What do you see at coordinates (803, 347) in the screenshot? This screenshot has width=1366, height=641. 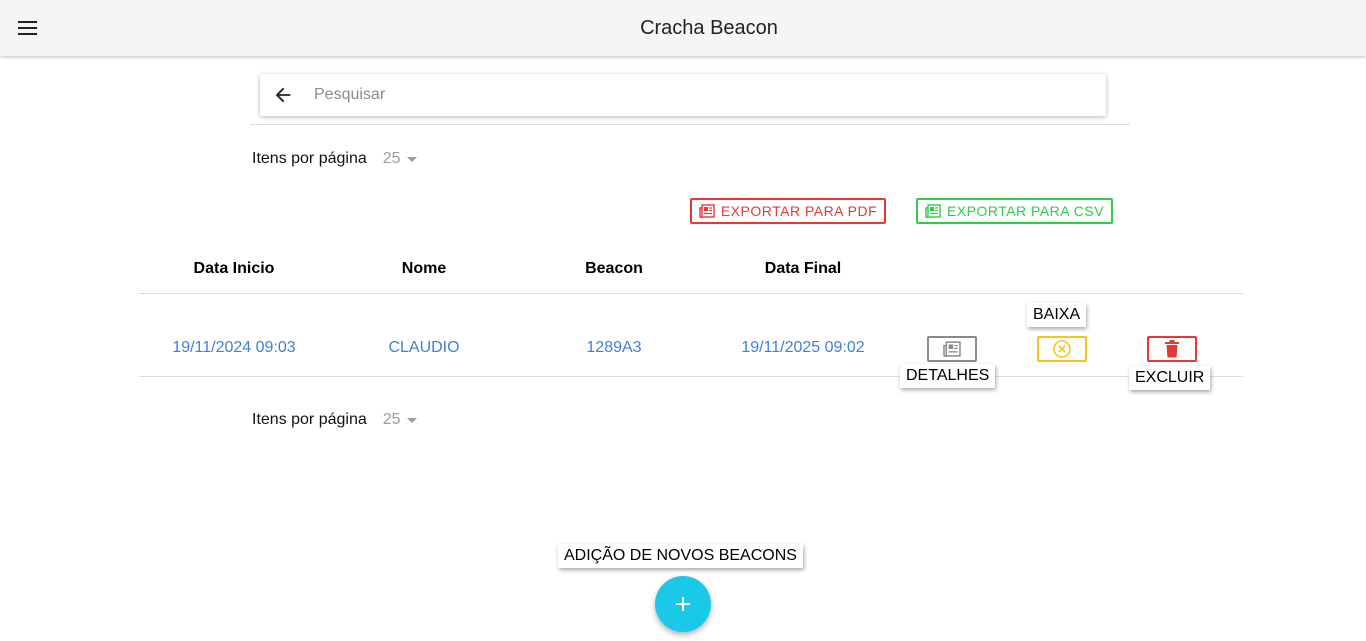 I see `cell-data-final: 19/11/2025 09:02` at bounding box center [803, 347].